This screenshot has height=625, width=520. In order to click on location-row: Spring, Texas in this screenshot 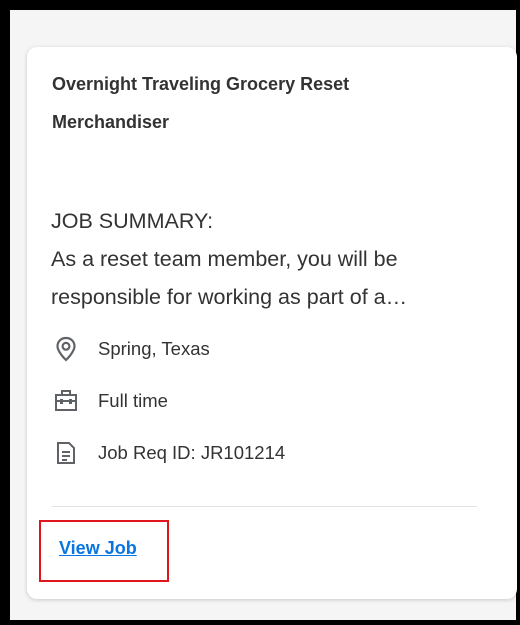, I will do `click(131, 349)`.